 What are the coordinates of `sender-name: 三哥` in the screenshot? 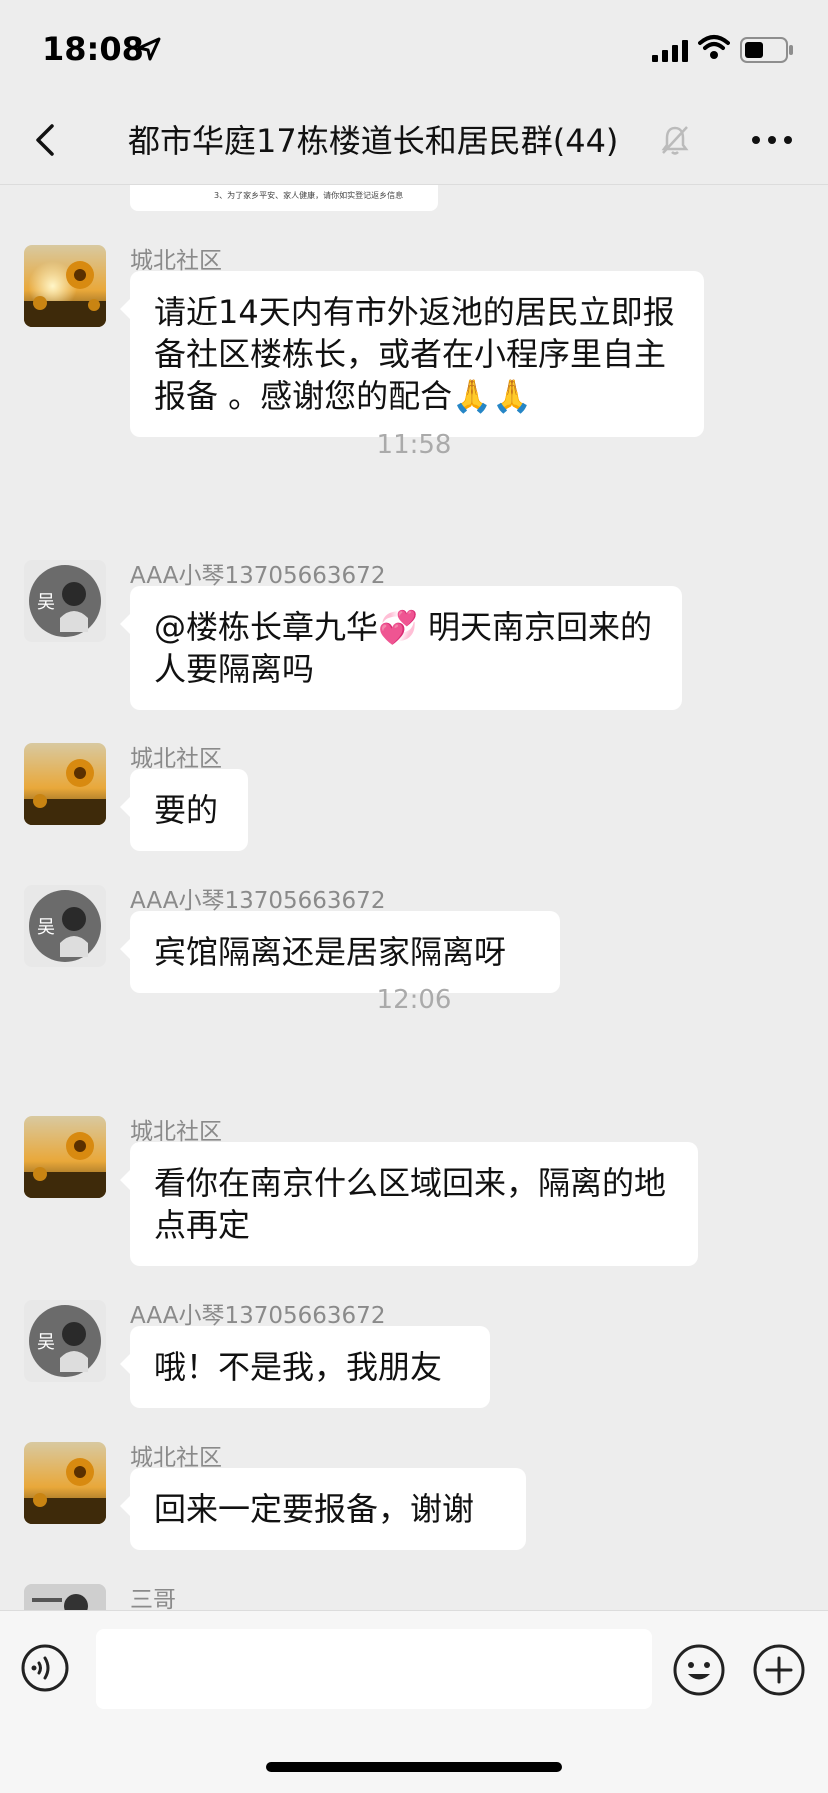 It's located at (153, 1598).